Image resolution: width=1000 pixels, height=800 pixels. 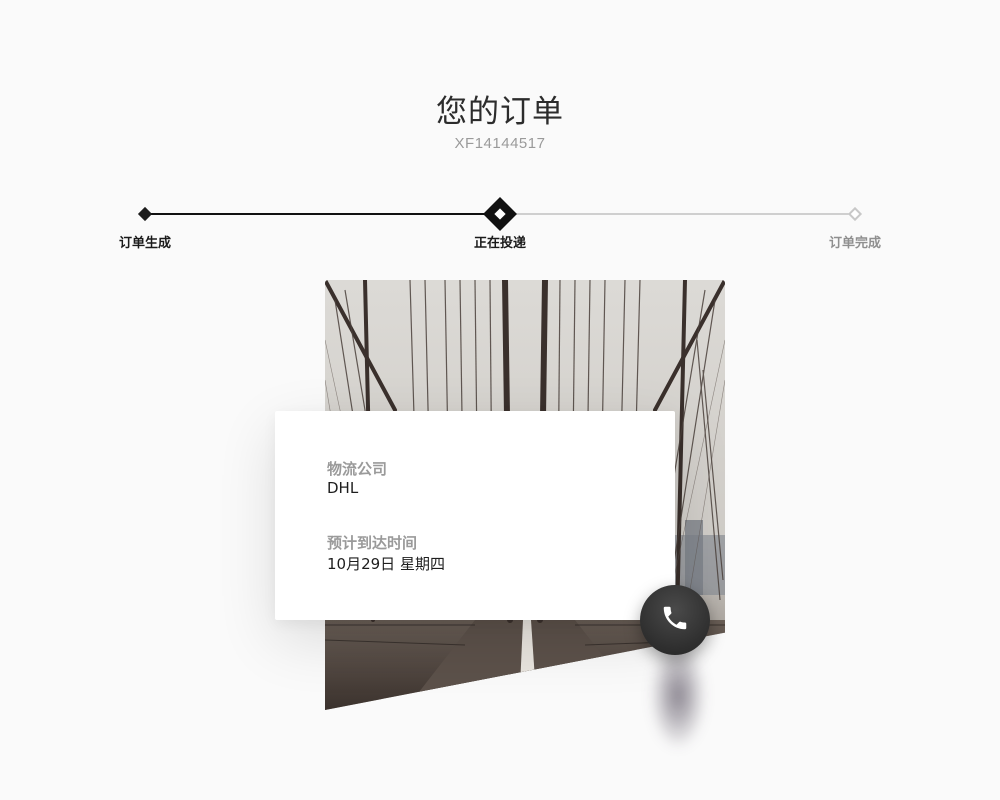 I want to click on call-button, so click(x=675, y=620).